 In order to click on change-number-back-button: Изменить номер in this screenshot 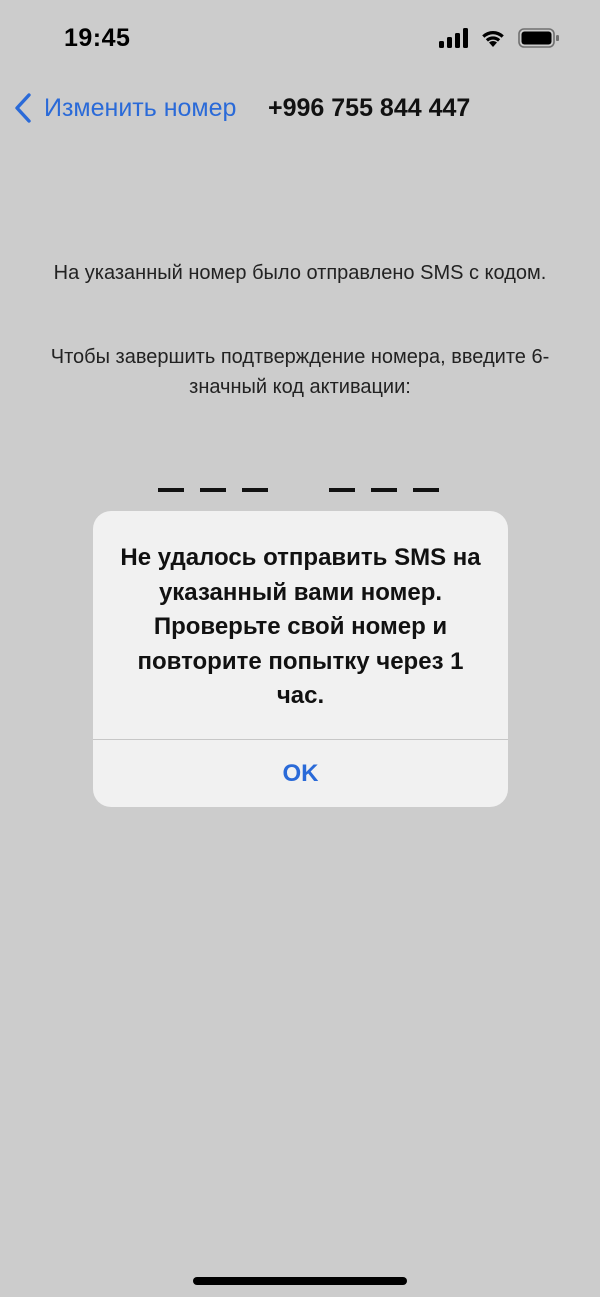, I will do `click(124, 108)`.